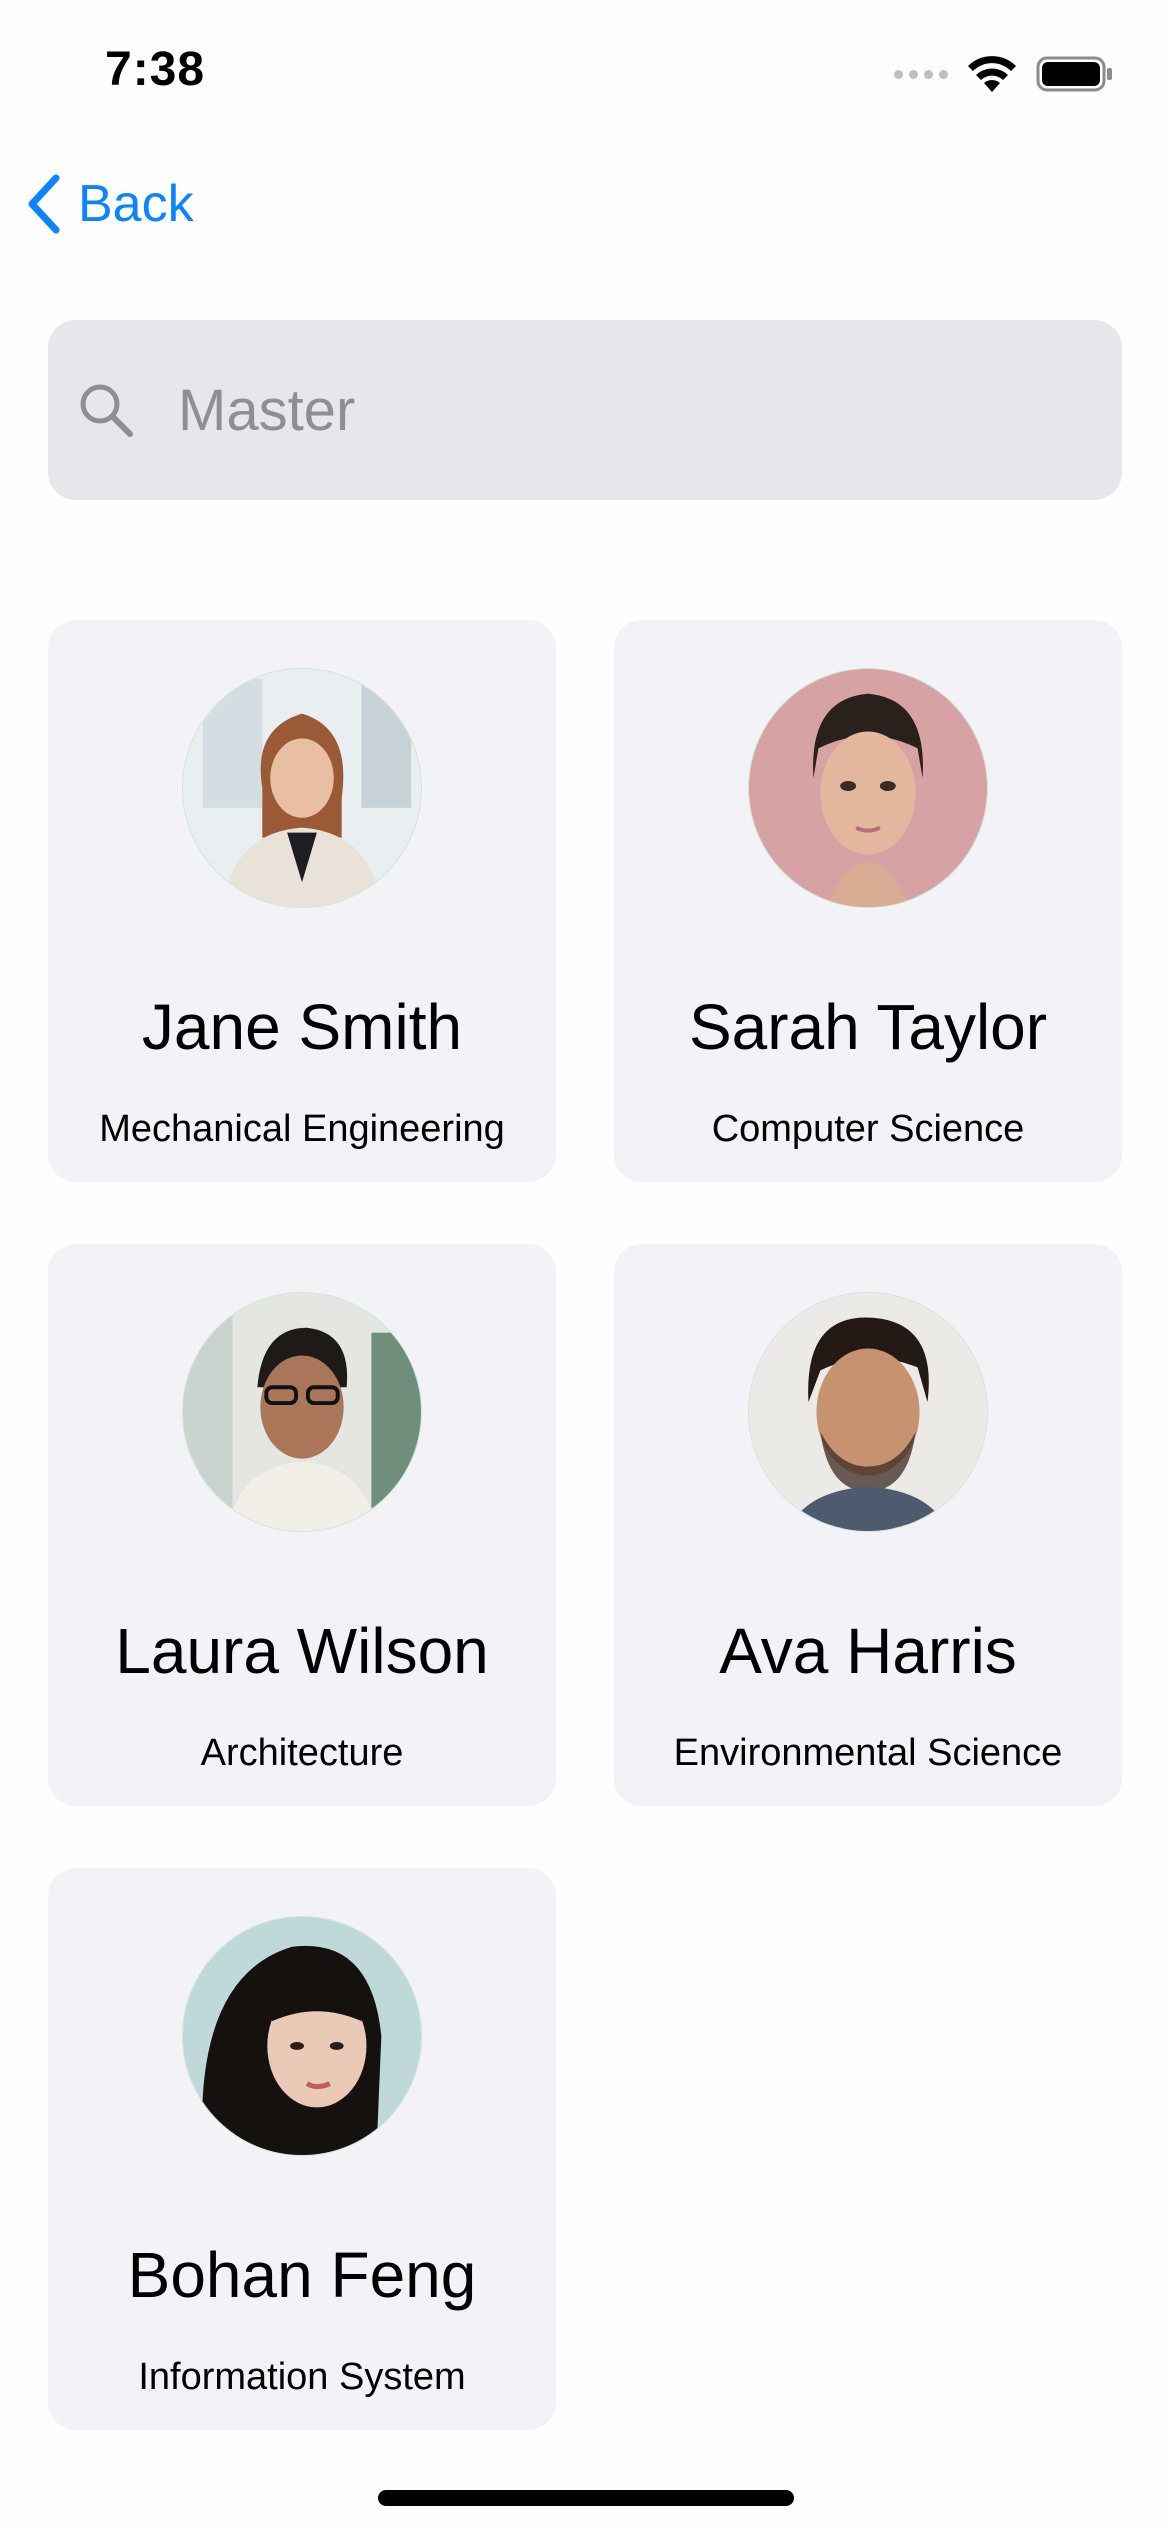  What do you see at coordinates (302, 1753) in the screenshot?
I see `person-department: Architecture` at bounding box center [302, 1753].